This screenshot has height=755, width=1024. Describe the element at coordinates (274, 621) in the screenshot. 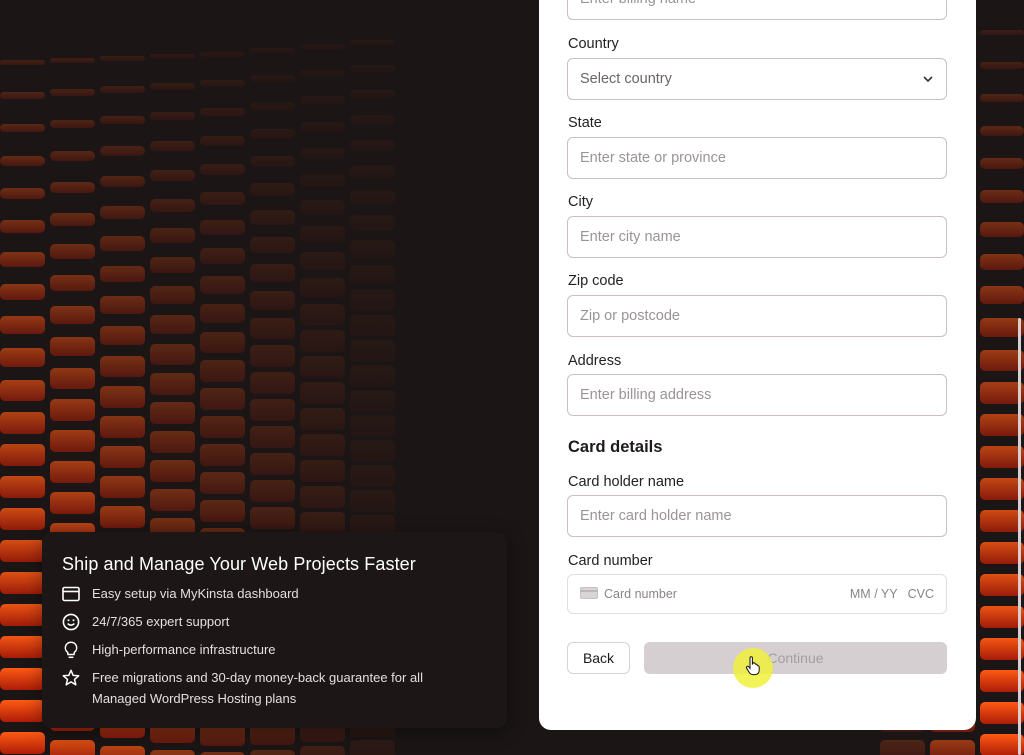

I see `feature-item: 24/7/365 expert support` at that location.